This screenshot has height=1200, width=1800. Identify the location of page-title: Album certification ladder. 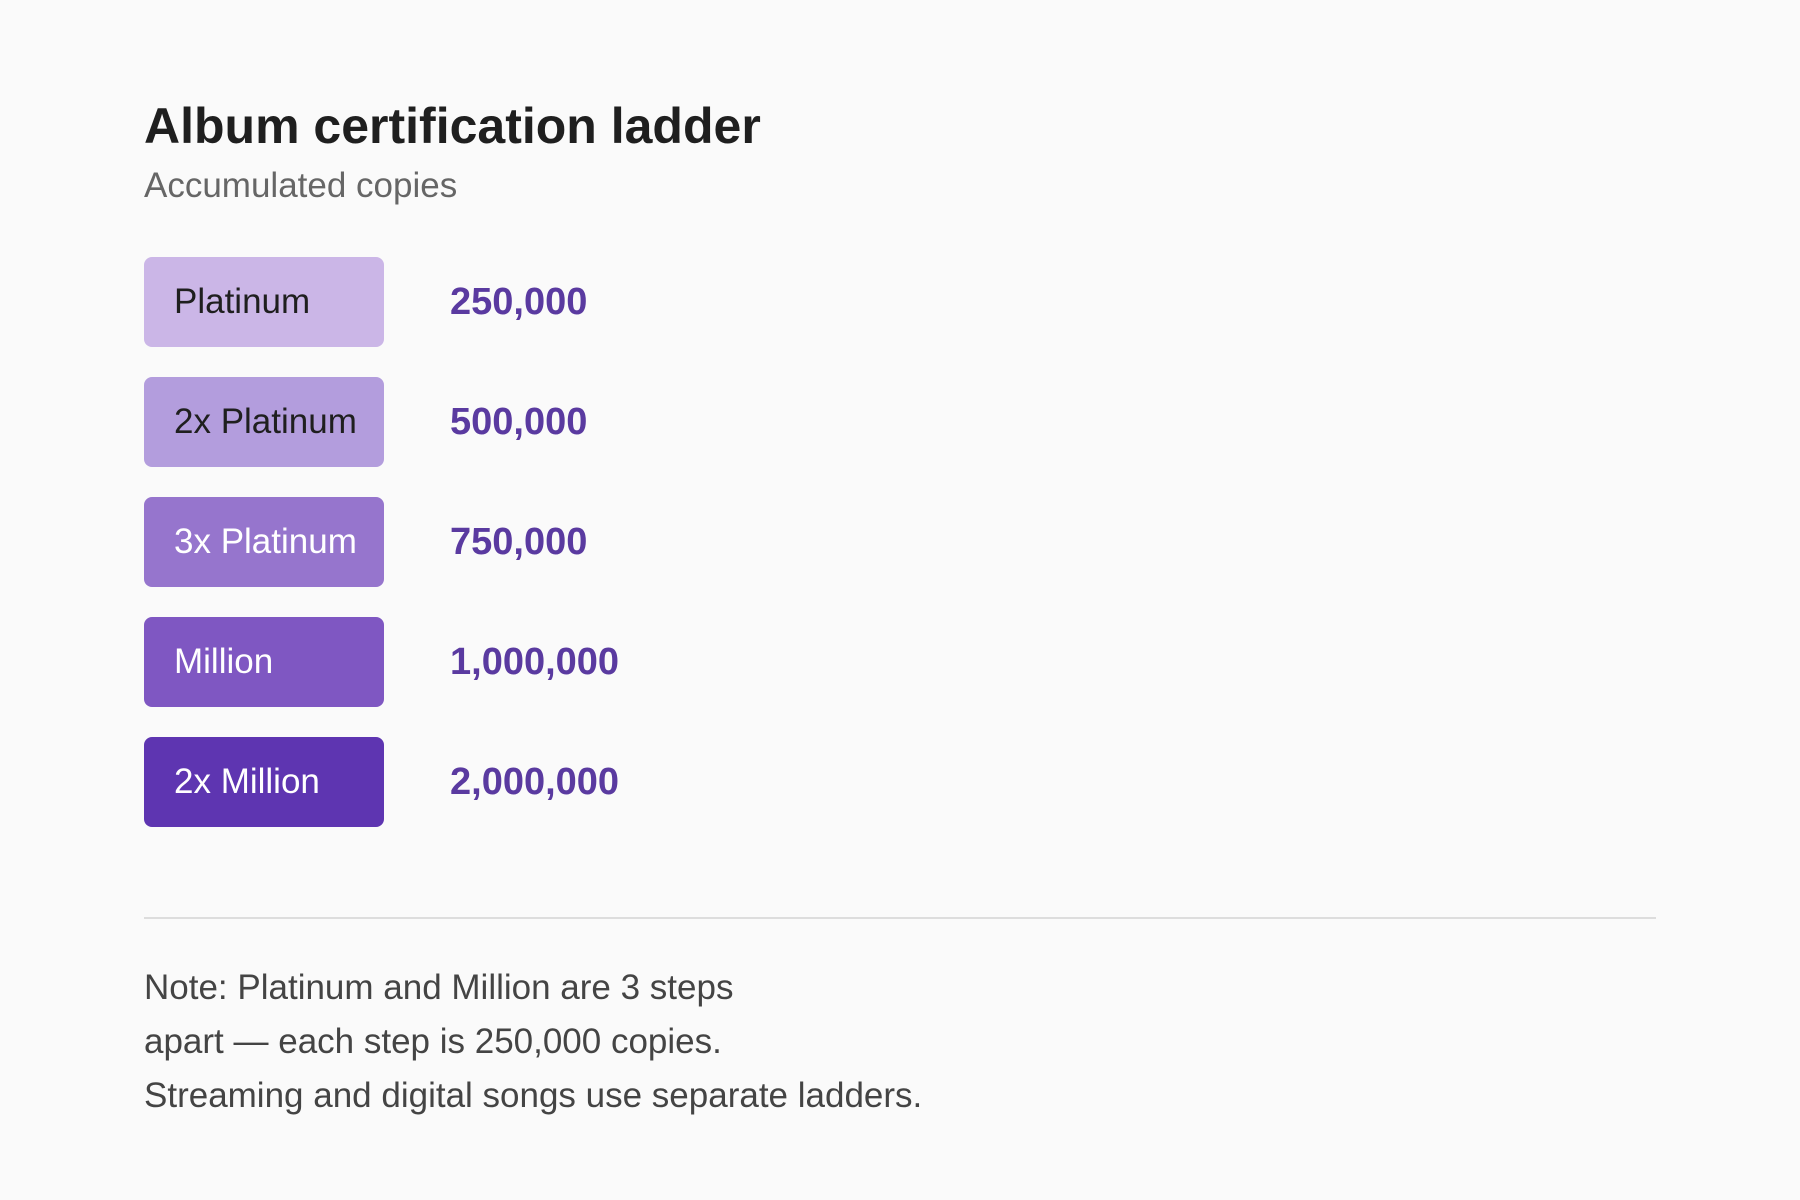
(452, 126).